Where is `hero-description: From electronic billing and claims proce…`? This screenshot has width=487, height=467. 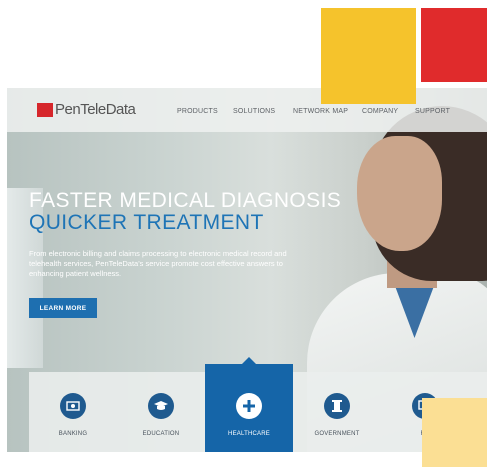
hero-description: From electronic billing and claims proce… is located at coordinates (158, 263).